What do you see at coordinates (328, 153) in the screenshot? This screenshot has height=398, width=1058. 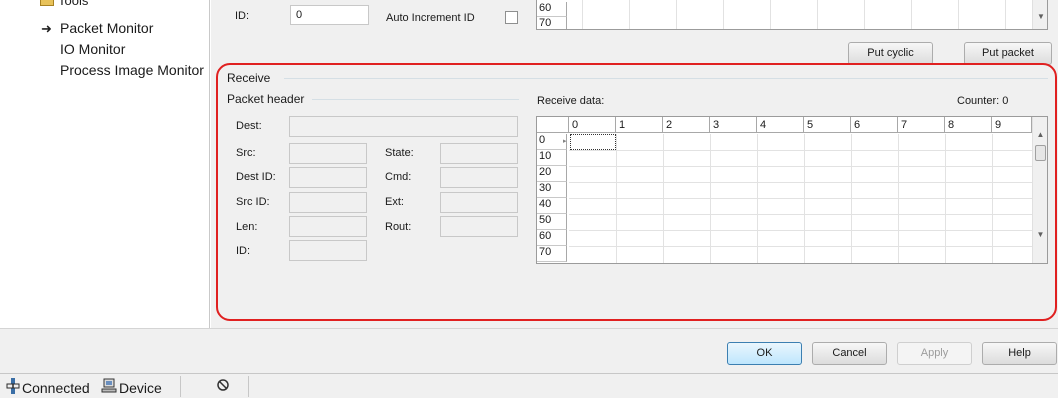 I see `src-field` at bounding box center [328, 153].